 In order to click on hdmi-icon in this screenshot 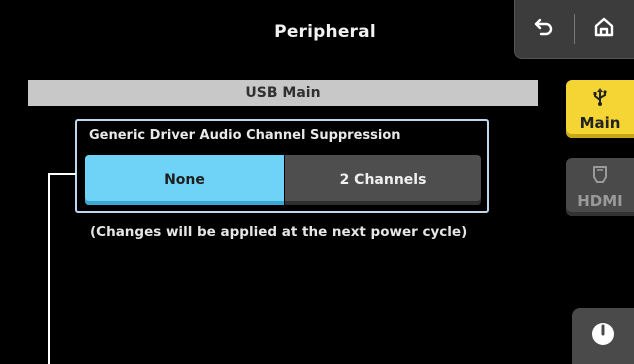, I will do `click(600, 177)`.